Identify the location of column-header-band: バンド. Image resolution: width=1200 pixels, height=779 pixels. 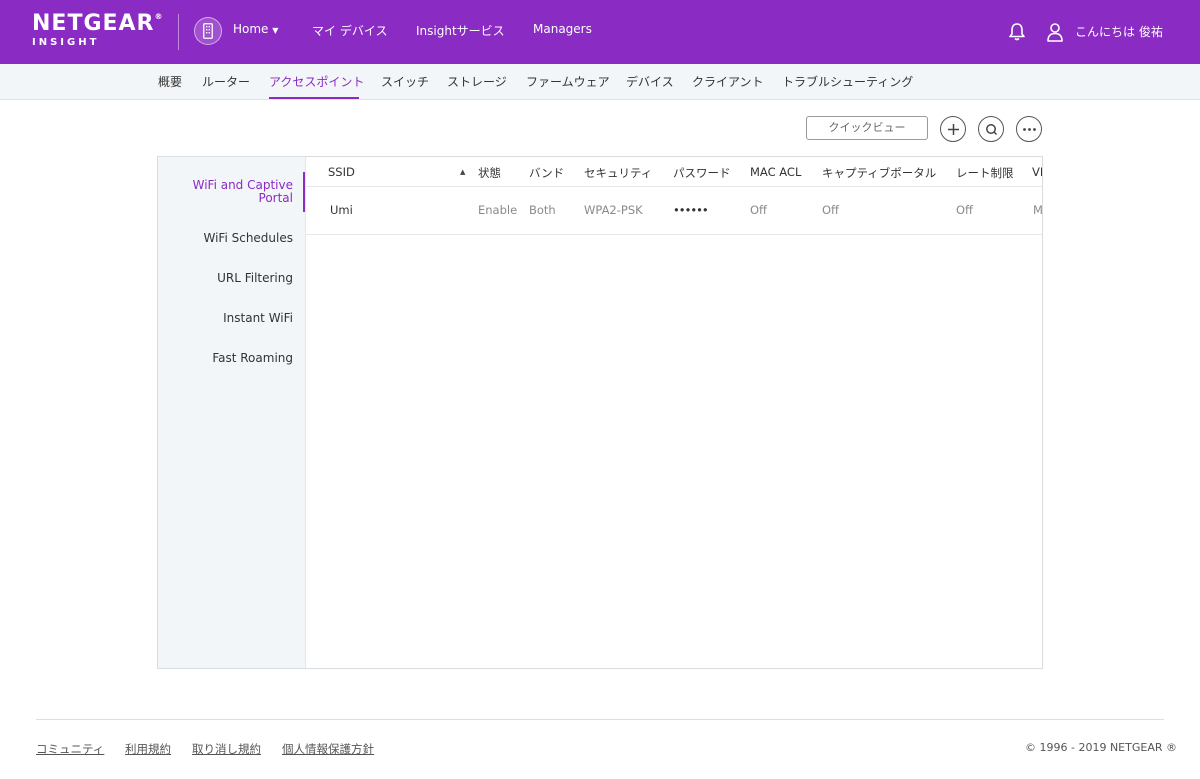
(546, 173).